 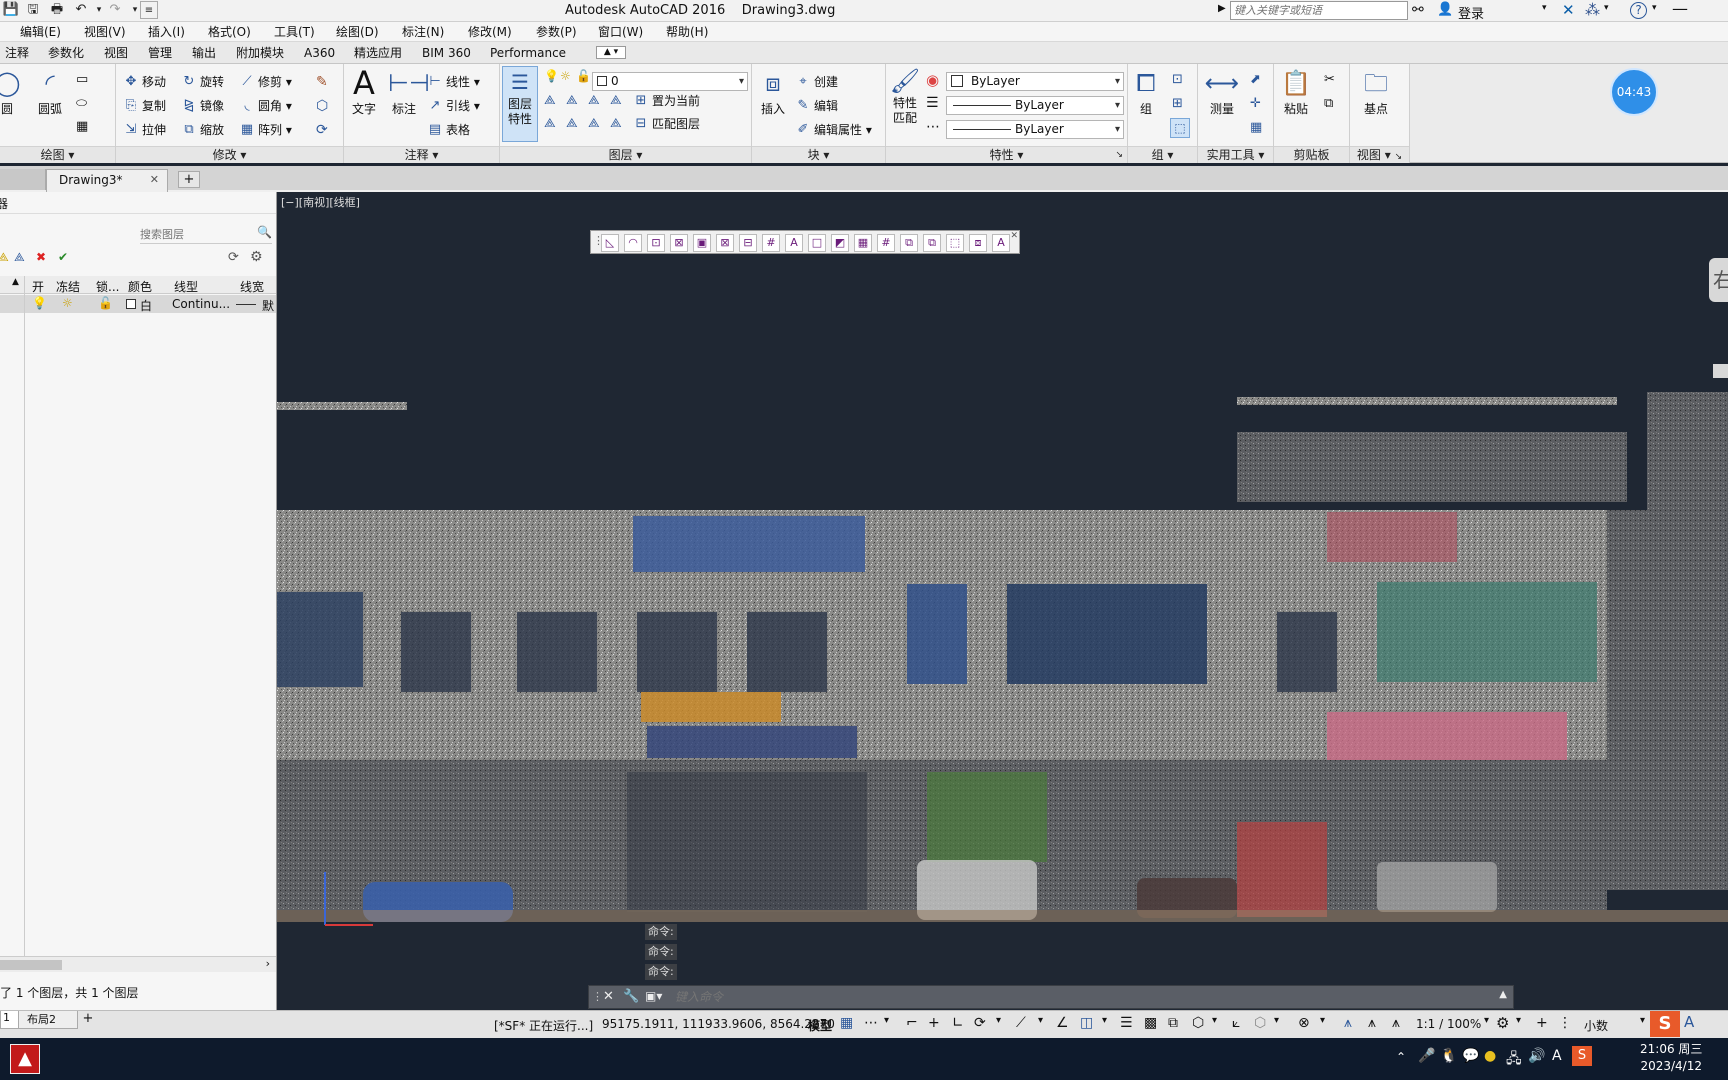 I want to click on ime-mode-icon: A, so click(x=1689, y=1022).